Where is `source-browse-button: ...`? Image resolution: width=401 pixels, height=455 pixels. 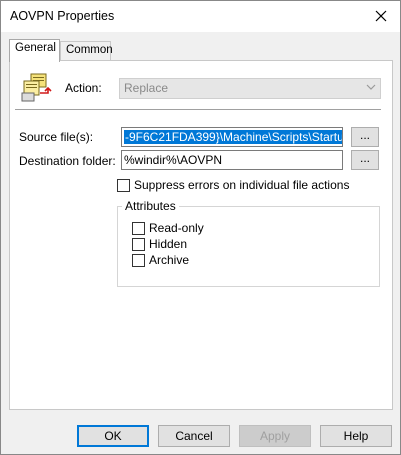
source-browse-button: ... is located at coordinates (365, 137).